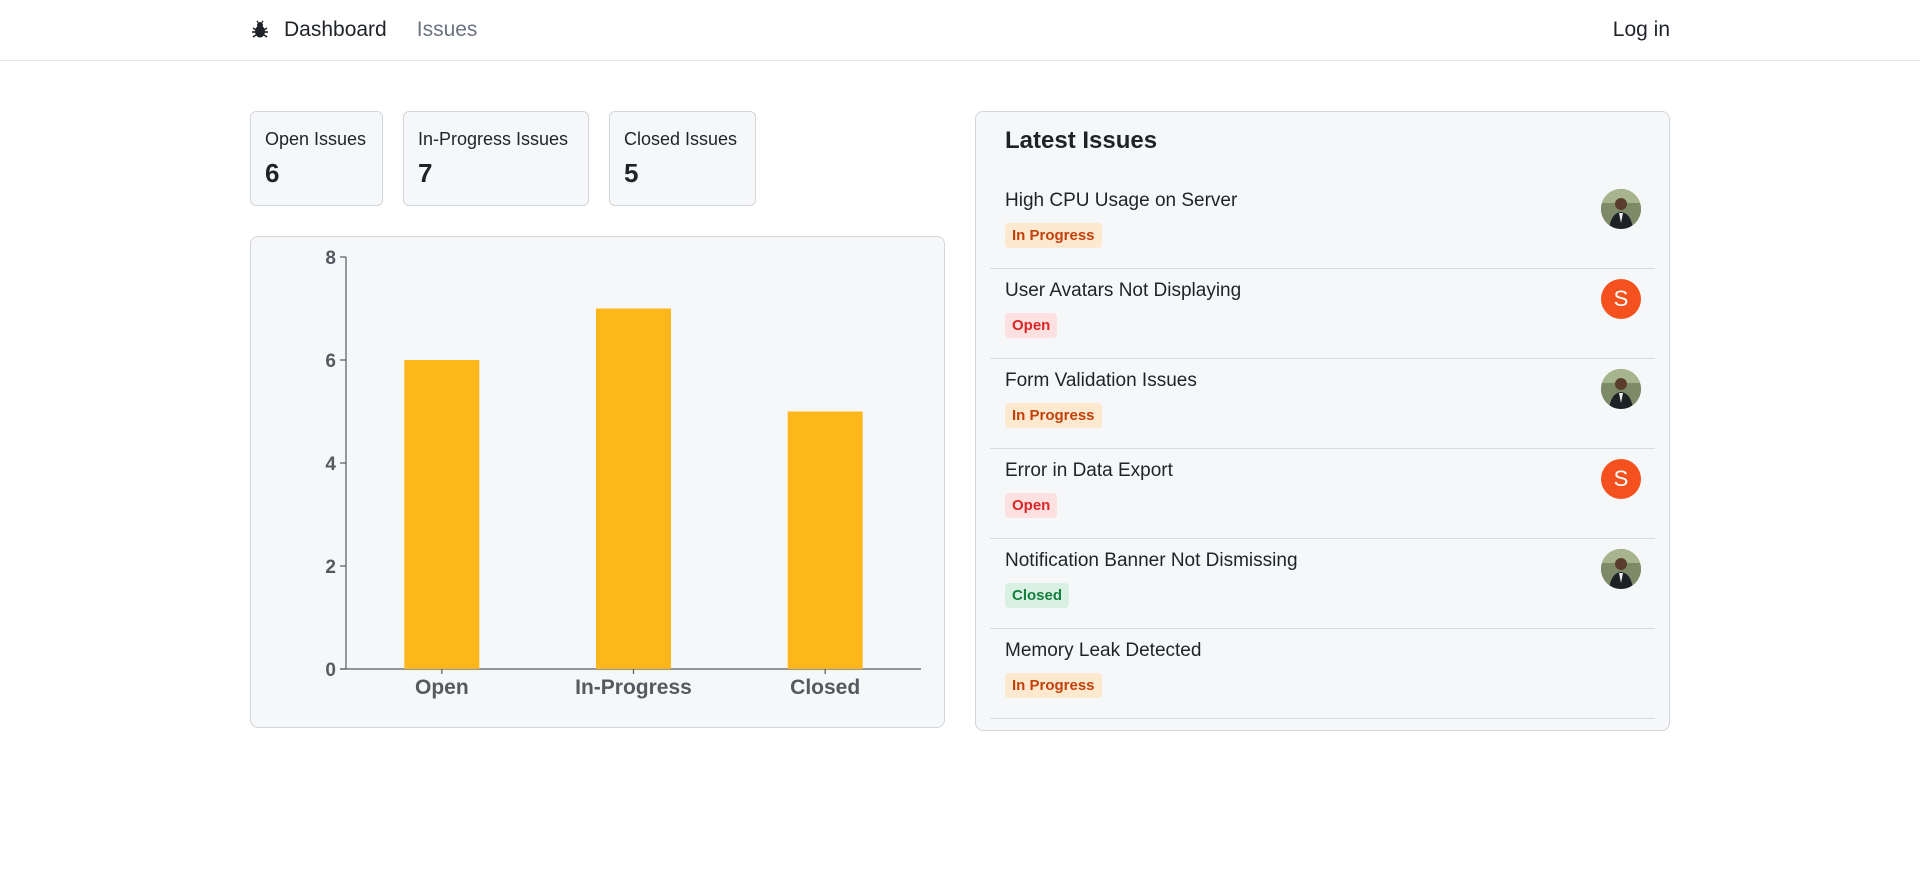 Image resolution: width=1920 pixels, height=887 pixels. Describe the element at coordinates (633, 489) in the screenshot. I see `bar-in-progress` at that location.